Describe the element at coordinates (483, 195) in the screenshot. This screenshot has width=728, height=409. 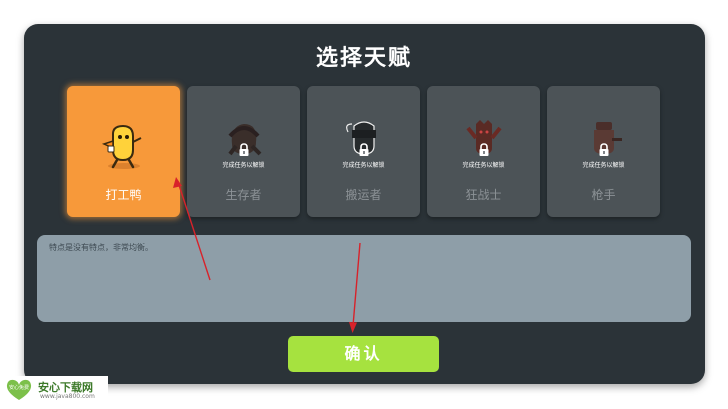
I see `talent-label-berserker: 狂战士` at that location.